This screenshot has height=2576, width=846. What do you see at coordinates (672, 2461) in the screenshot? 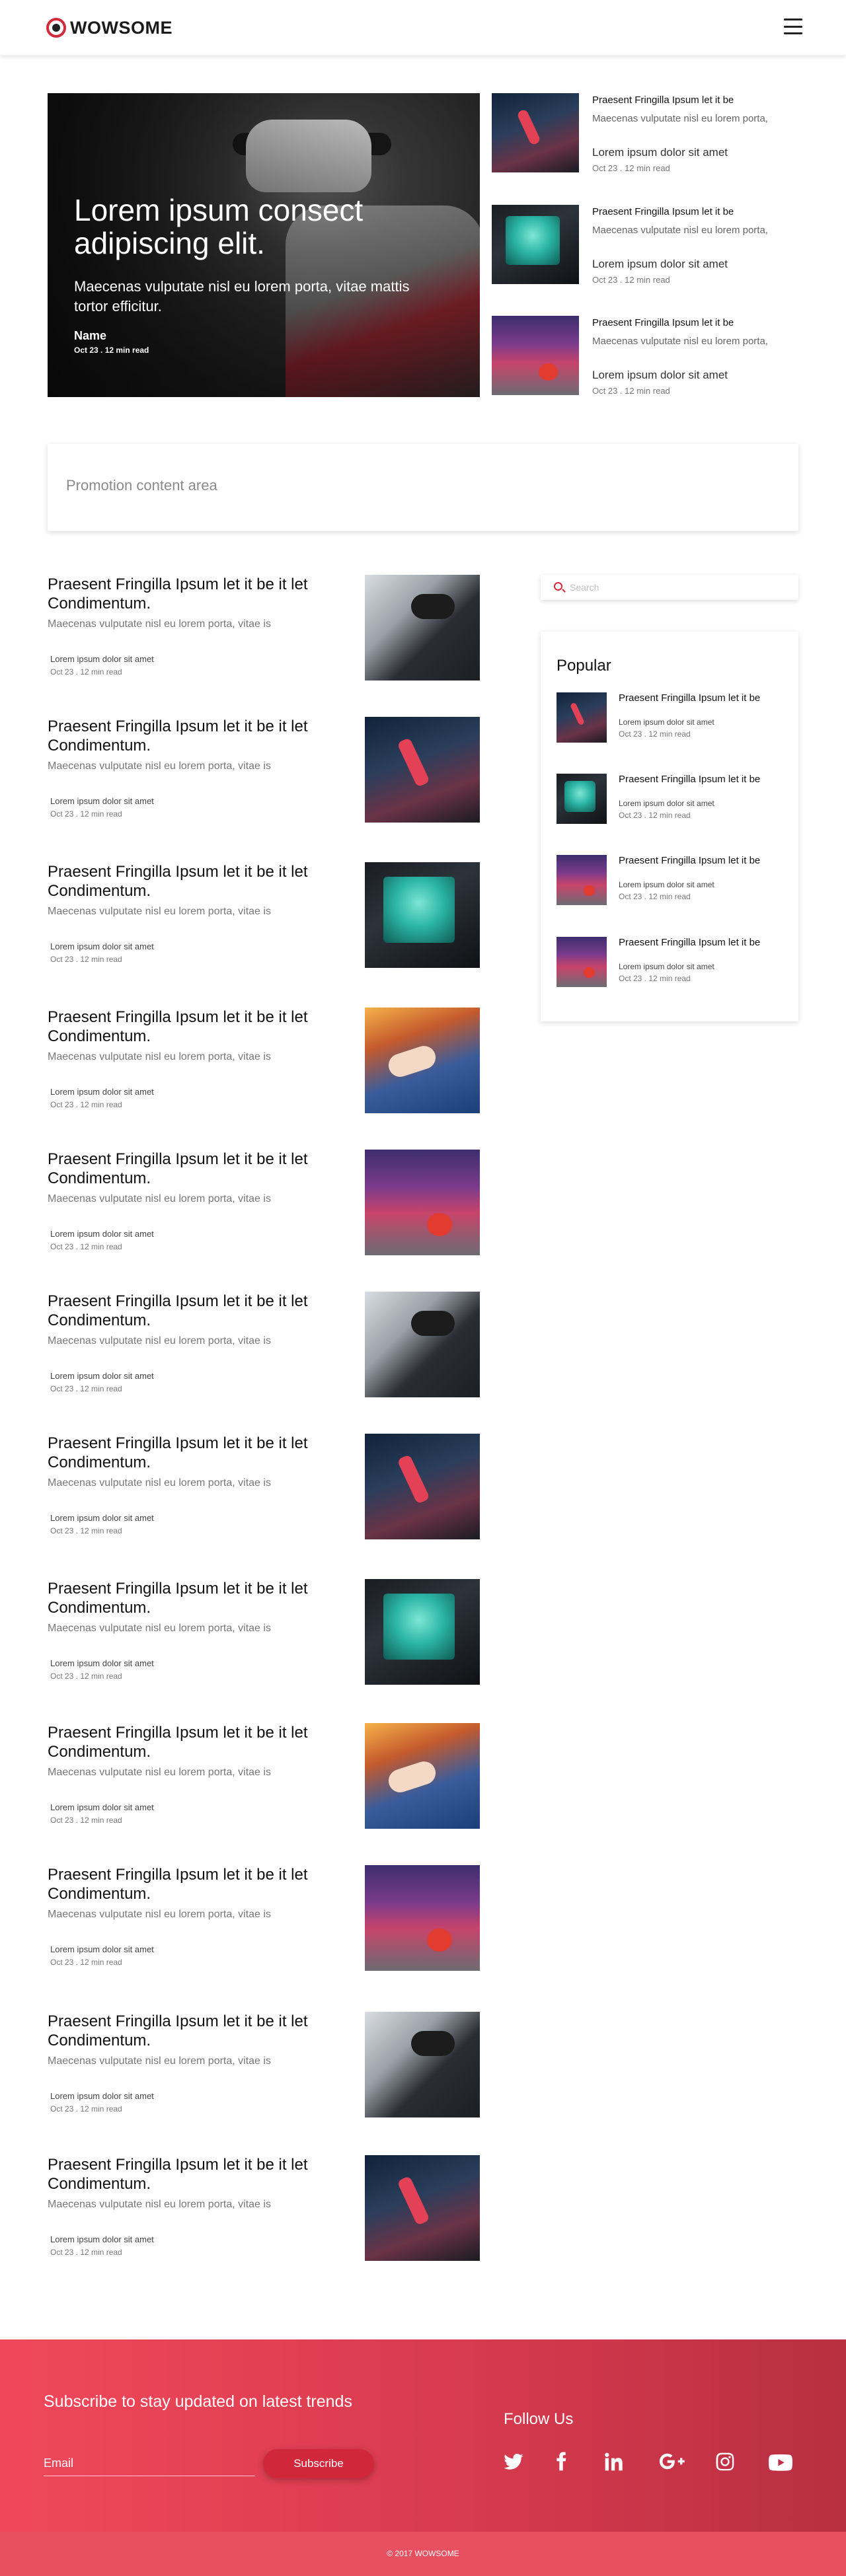
I see `google-plus-icon` at bounding box center [672, 2461].